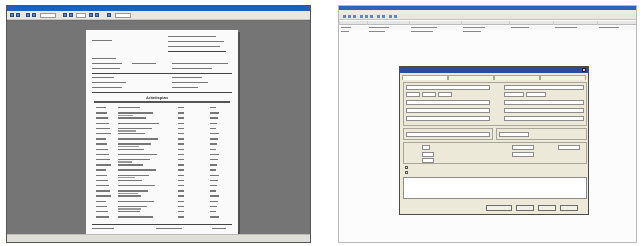  Describe the element at coordinates (91, 15) in the screenshot. I see `next-page-icon` at that location.